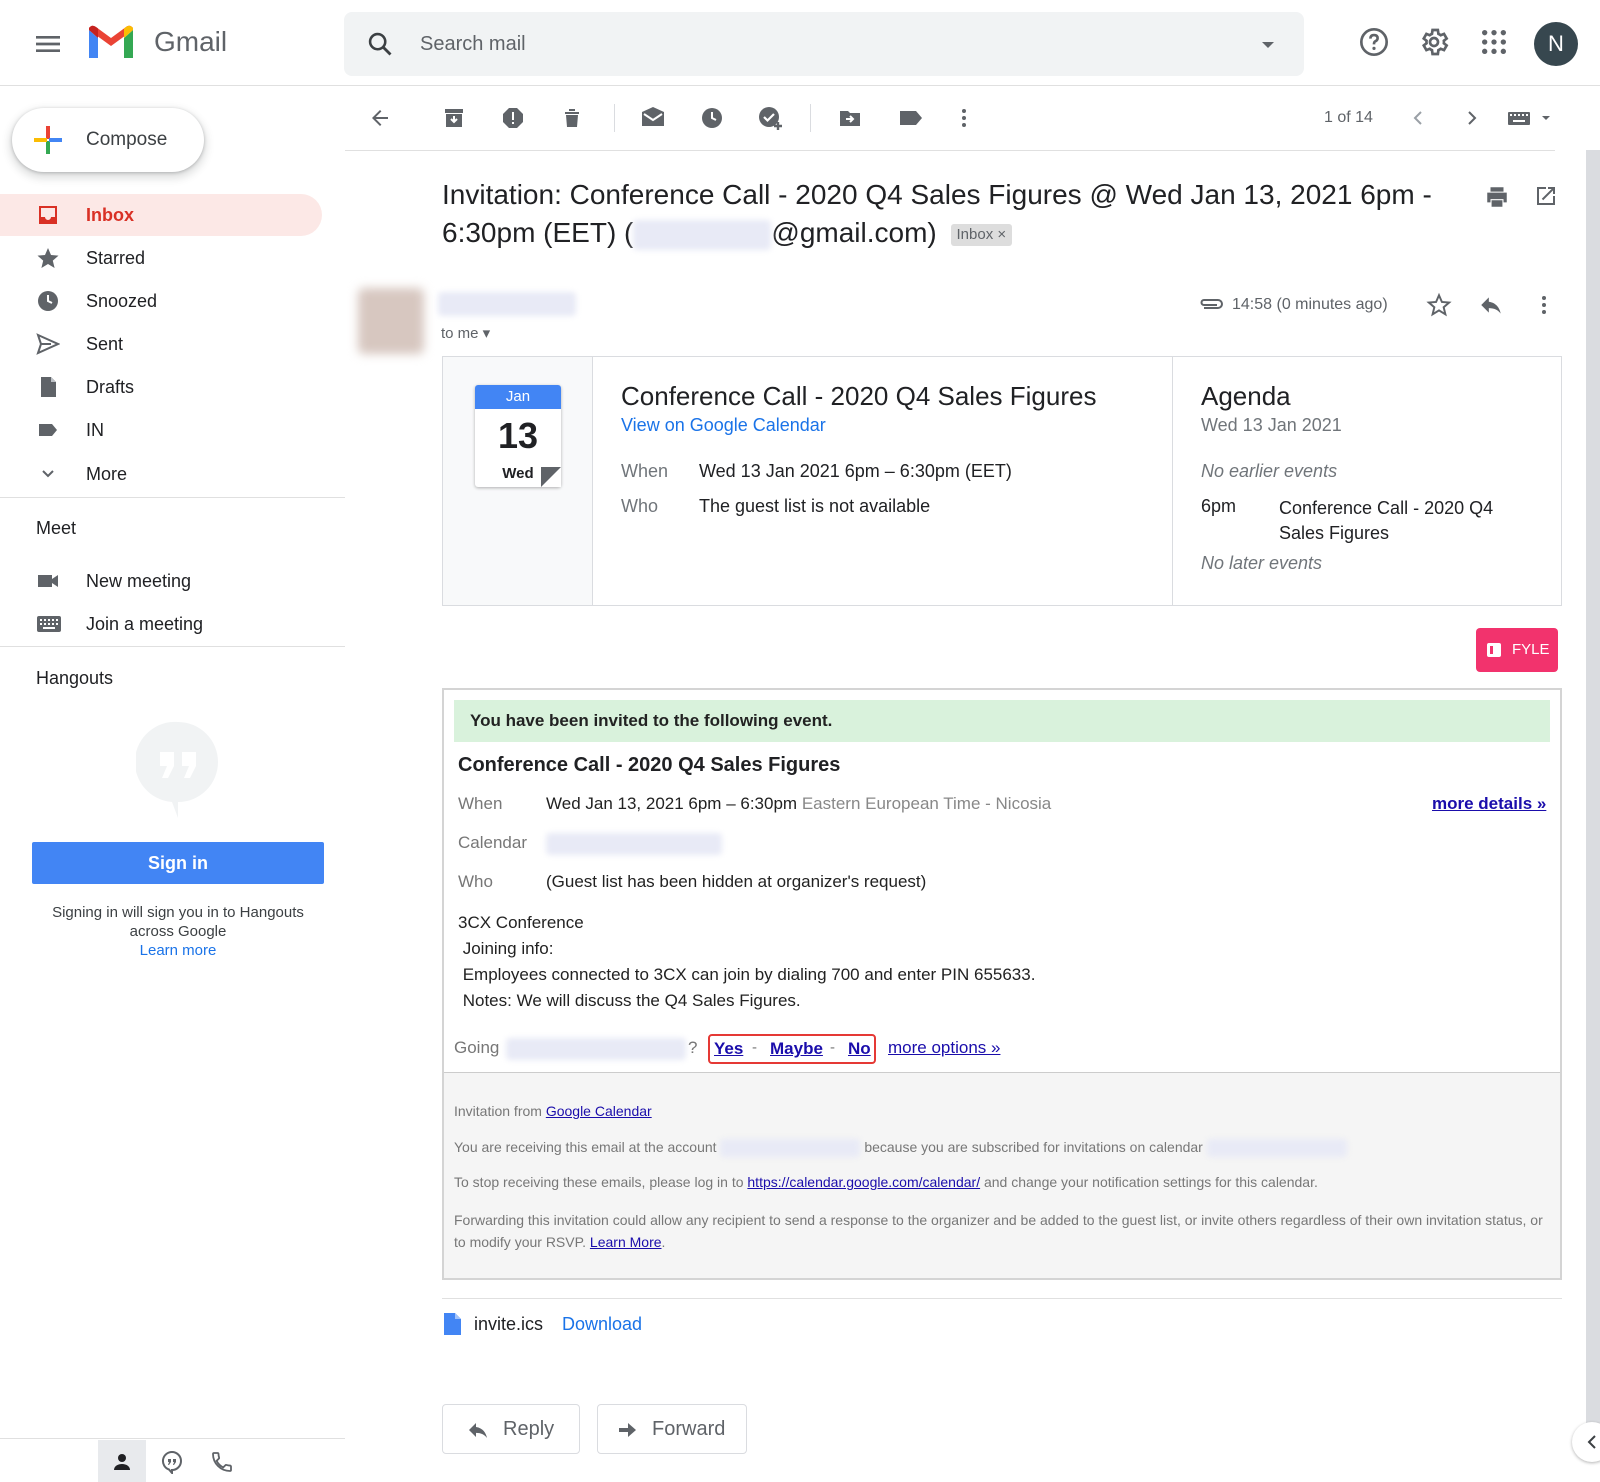 The image size is (1600, 1482). I want to click on footer-from: Invitation from Google Calendar, so click(553, 1111).